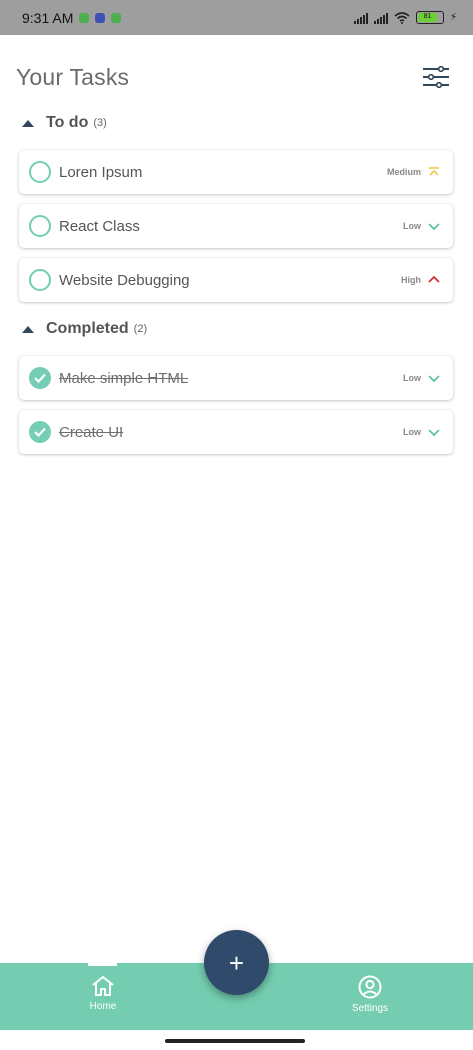  I want to click on plus-icon: +, so click(236, 962).